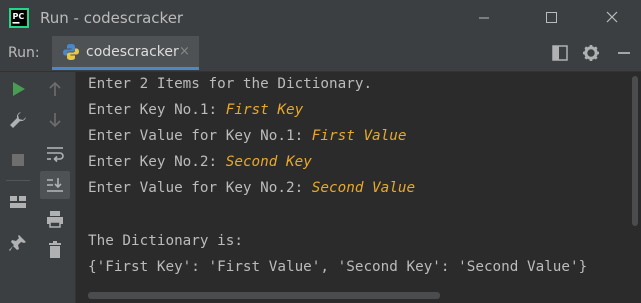 Image resolution: width=641 pixels, height=303 pixels. I want to click on close-icon, so click(612, 17).